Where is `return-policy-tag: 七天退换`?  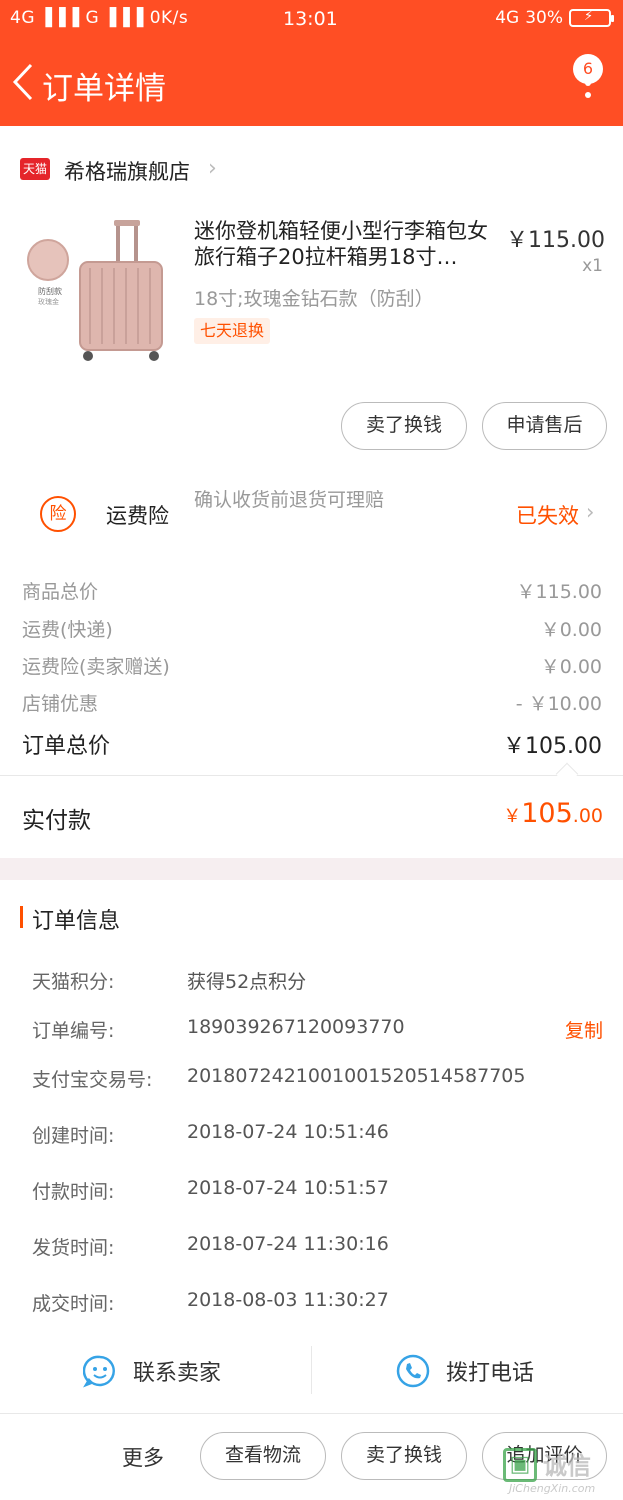 return-policy-tag: 七天退换 is located at coordinates (232, 331).